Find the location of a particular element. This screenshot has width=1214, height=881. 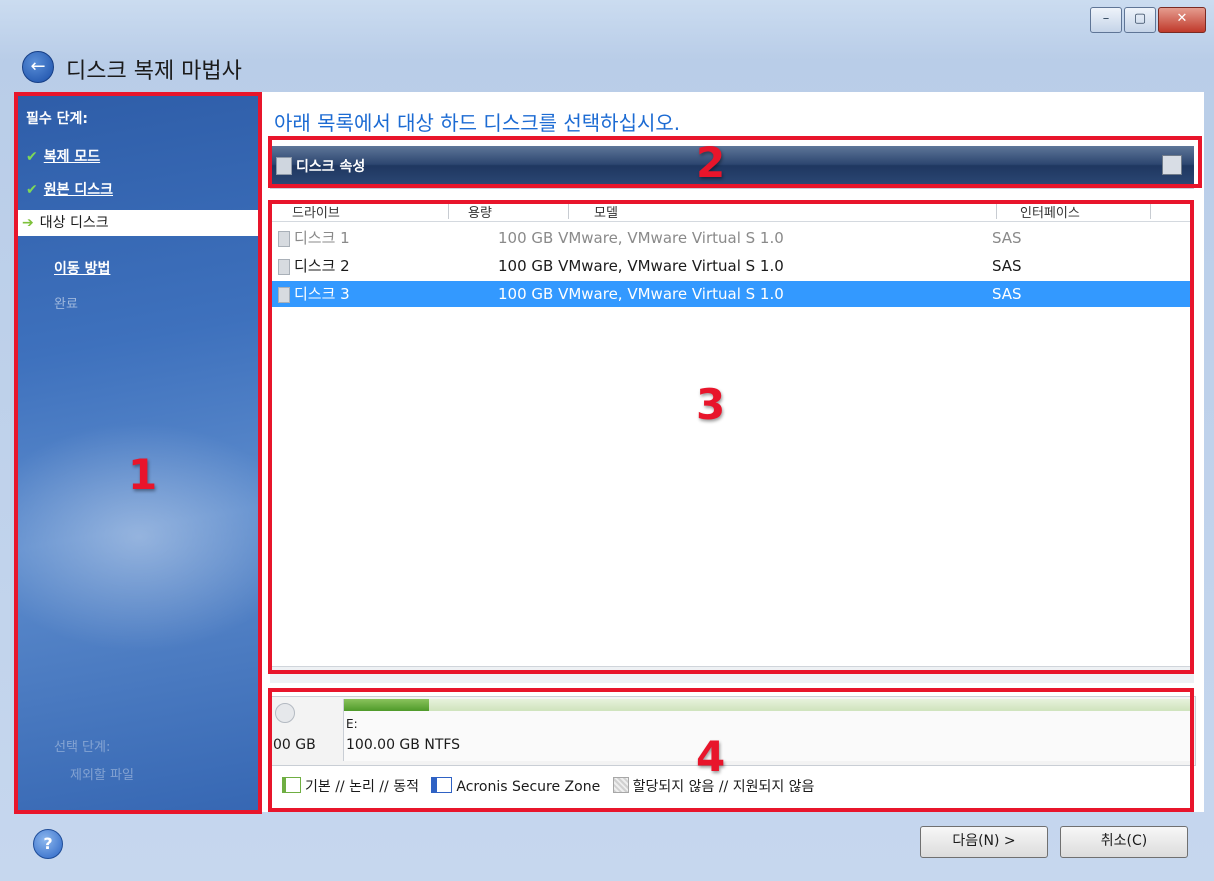

annotation-label-2: 2 is located at coordinates (711, 162).